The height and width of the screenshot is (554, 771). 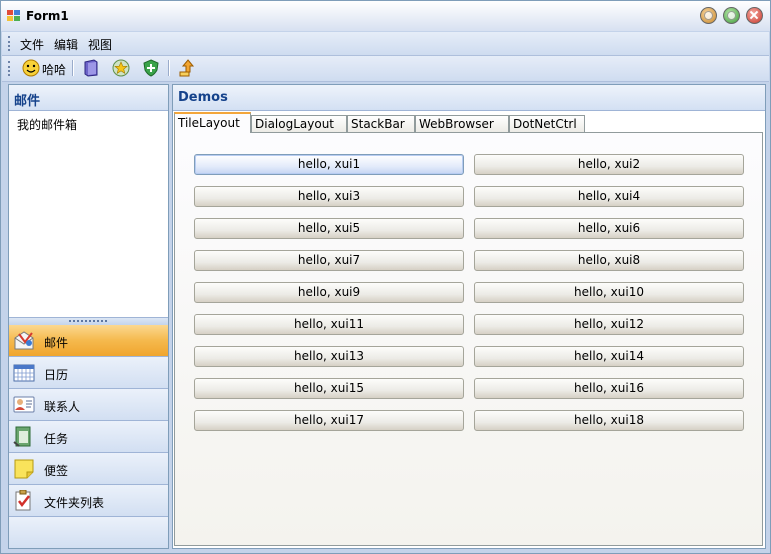 I want to click on tile-button: hello, xui17, so click(x=329, y=420).